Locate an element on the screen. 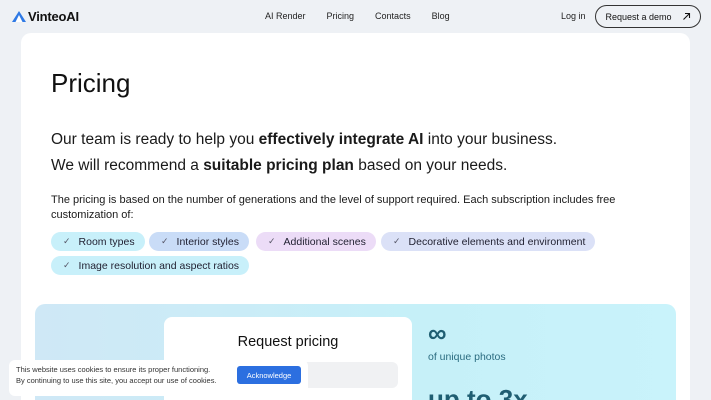  lead-2-bold: suitable pricing plan is located at coordinates (278, 165).